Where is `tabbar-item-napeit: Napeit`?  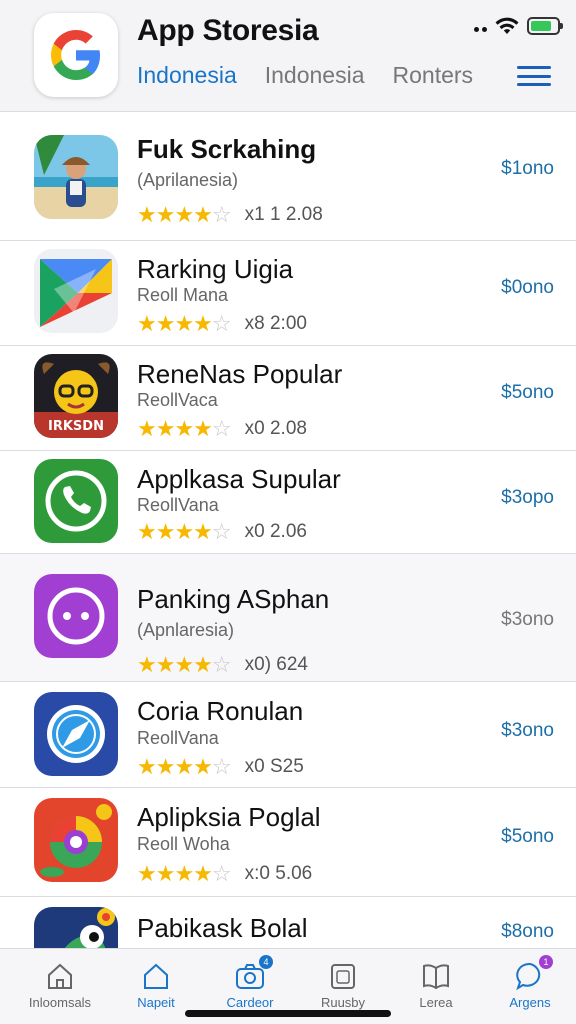 tabbar-item-napeit: Napeit is located at coordinates (156, 985).